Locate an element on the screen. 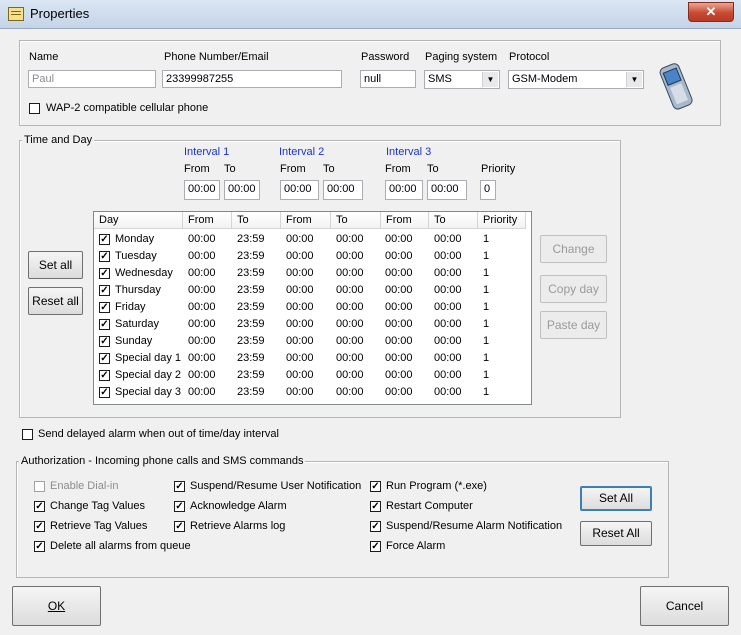 The image size is (741, 635). cell-t2: 00:00 is located at coordinates (350, 290).